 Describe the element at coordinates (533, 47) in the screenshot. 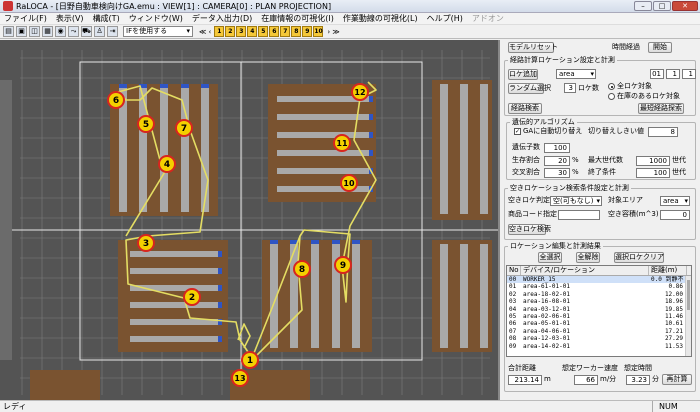

I see `model-reset-button: モデルリセット` at that location.